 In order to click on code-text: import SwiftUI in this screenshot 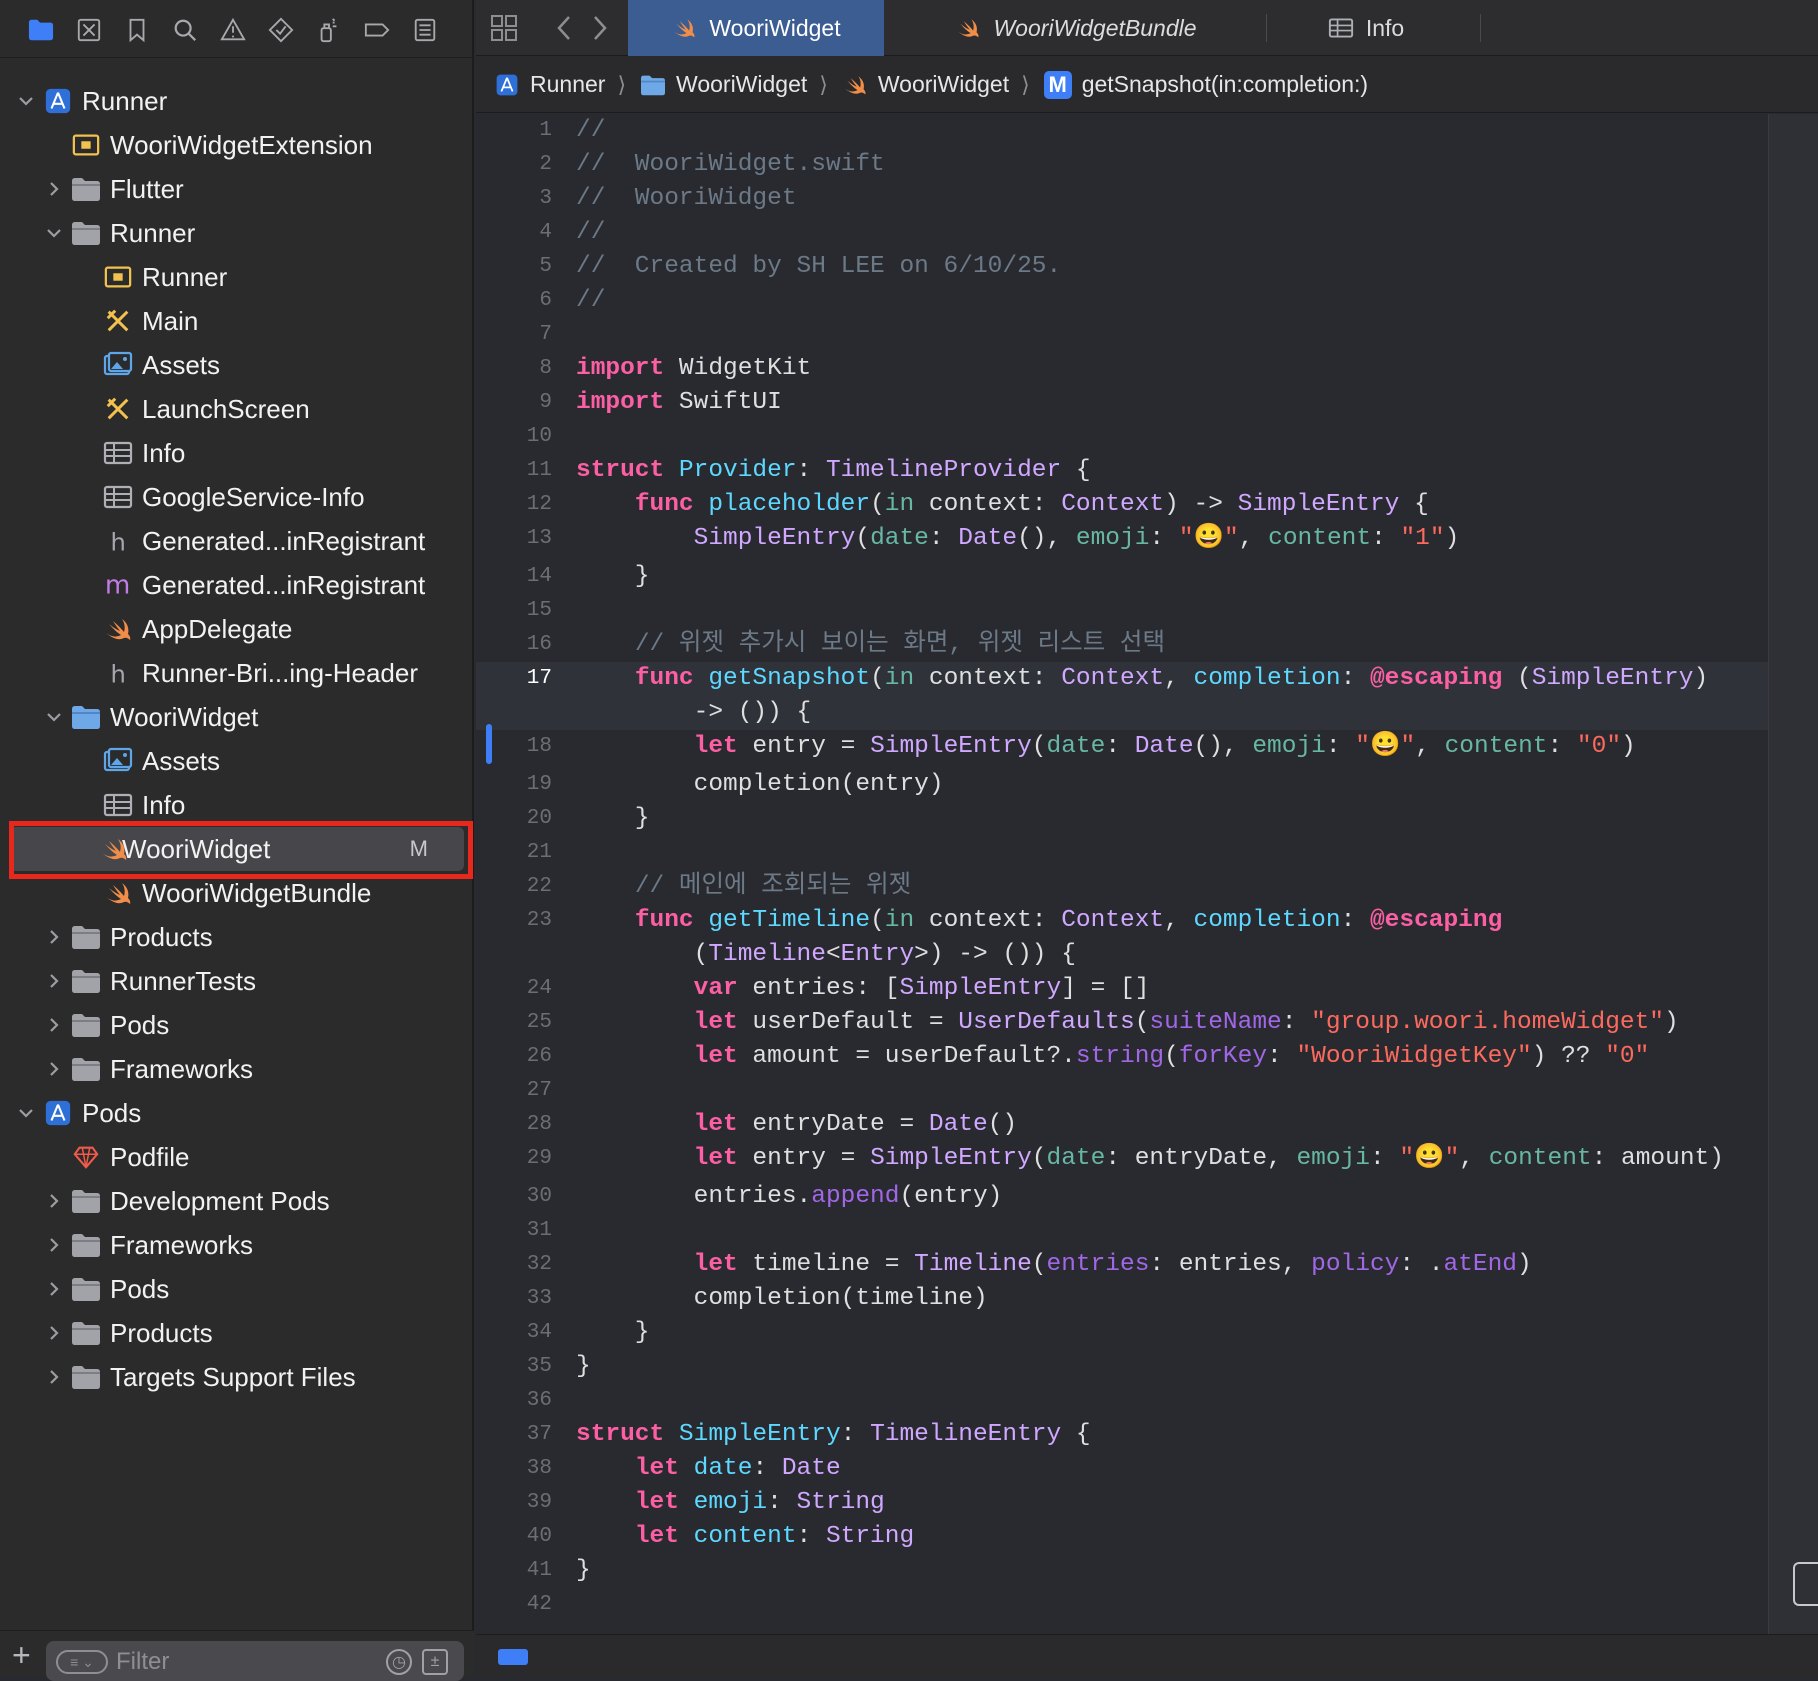, I will do `click(679, 403)`.